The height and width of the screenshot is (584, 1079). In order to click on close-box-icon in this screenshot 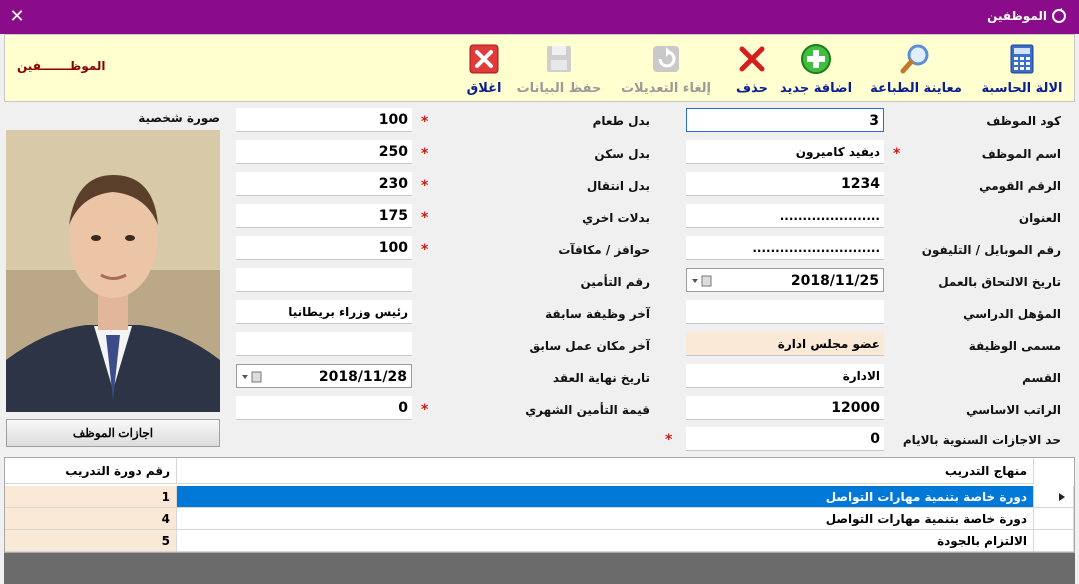, I will do `click(484, 59)`.